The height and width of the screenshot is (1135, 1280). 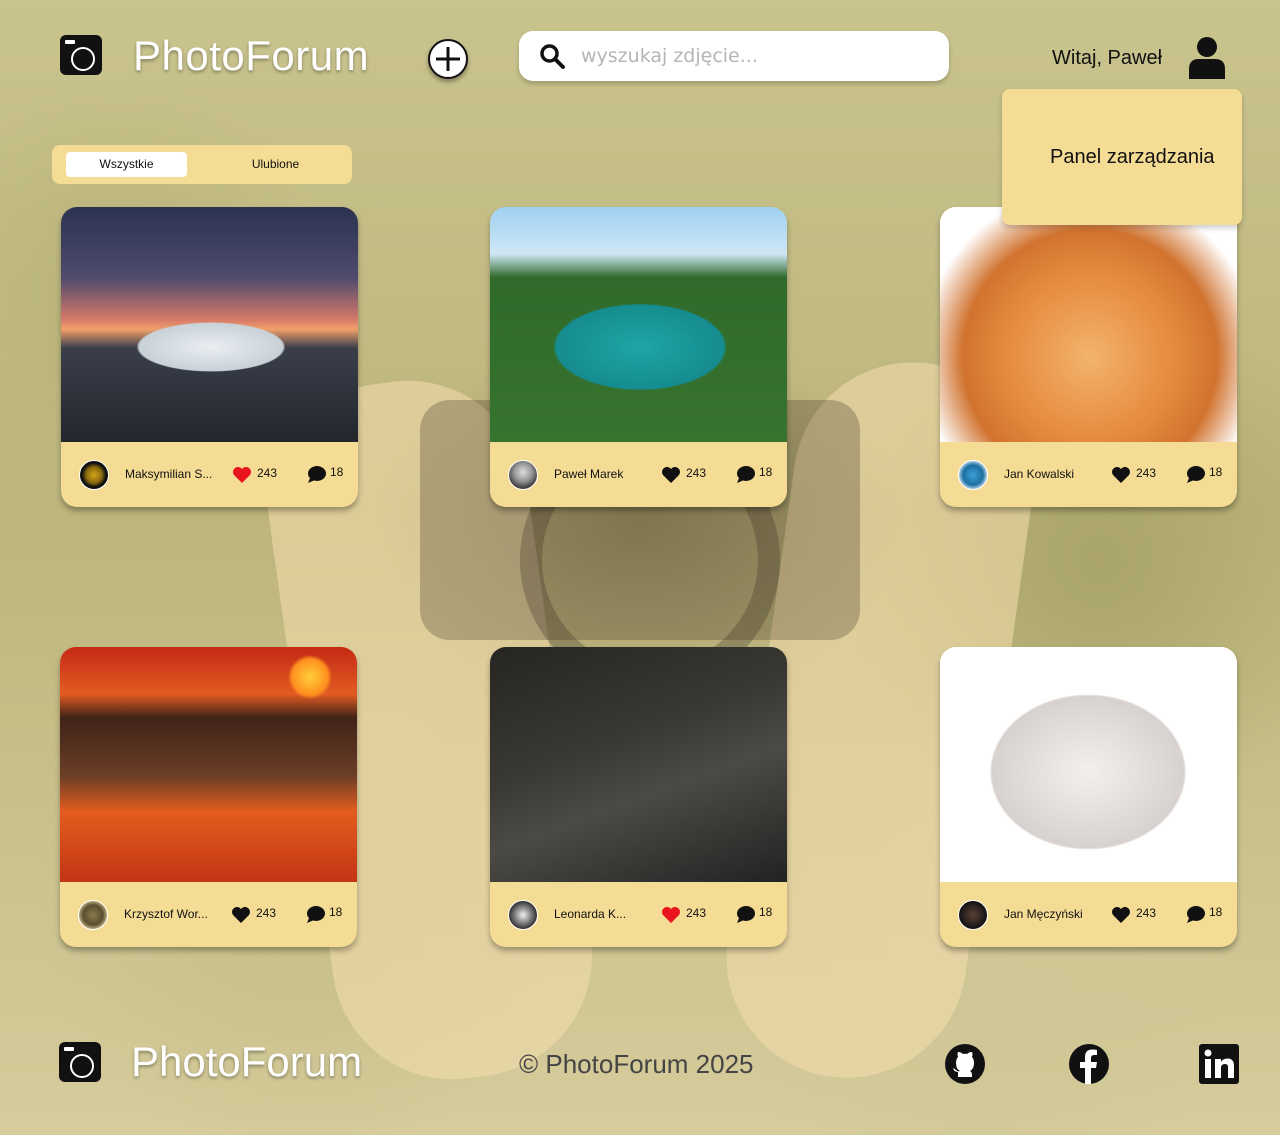 What do you see at coordinates (1043, 914) in the screenshot?
I see `author-name: Jan Męczyński` at bounding box center [1043, 914].